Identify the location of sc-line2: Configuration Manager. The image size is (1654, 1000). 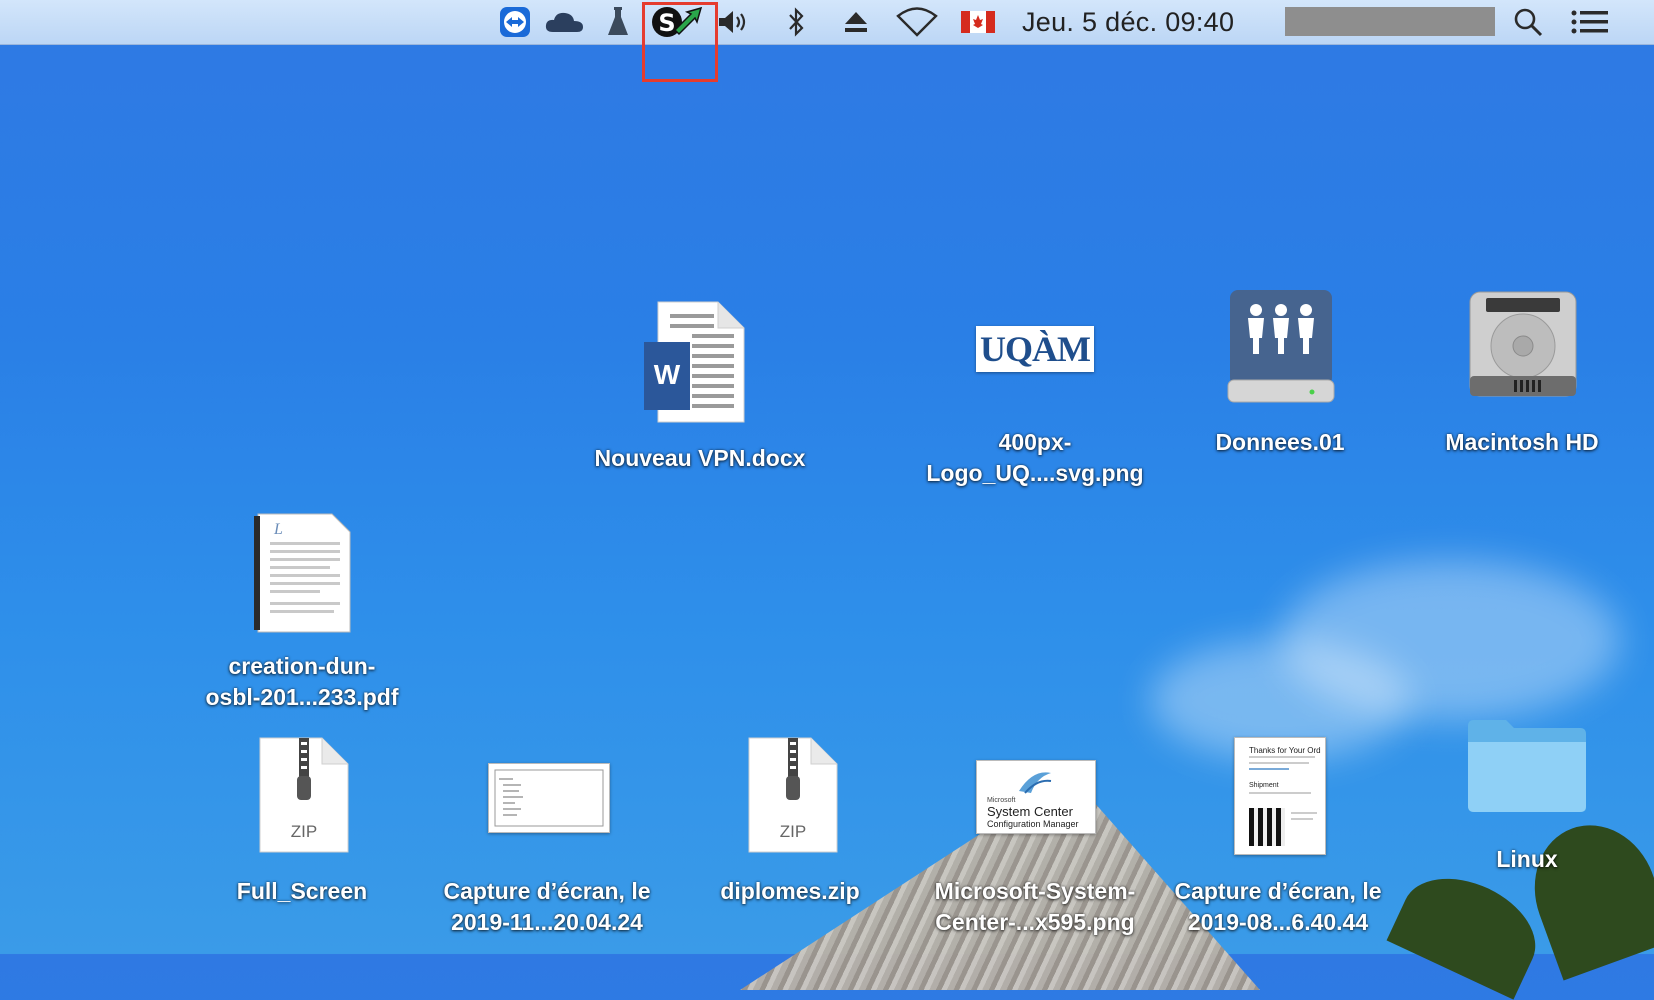
(1033, 824).